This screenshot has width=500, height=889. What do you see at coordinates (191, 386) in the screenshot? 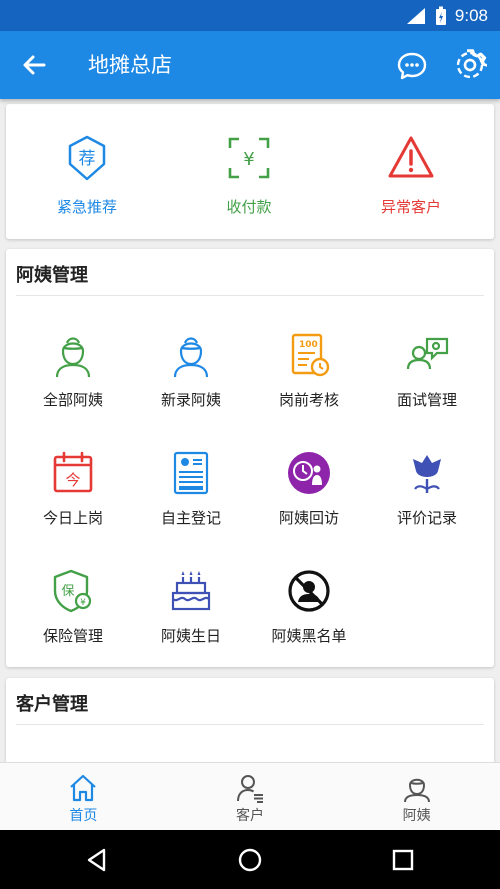
I see `new-ayi-button: 新录阿姨` at bounding box center [191, 386].